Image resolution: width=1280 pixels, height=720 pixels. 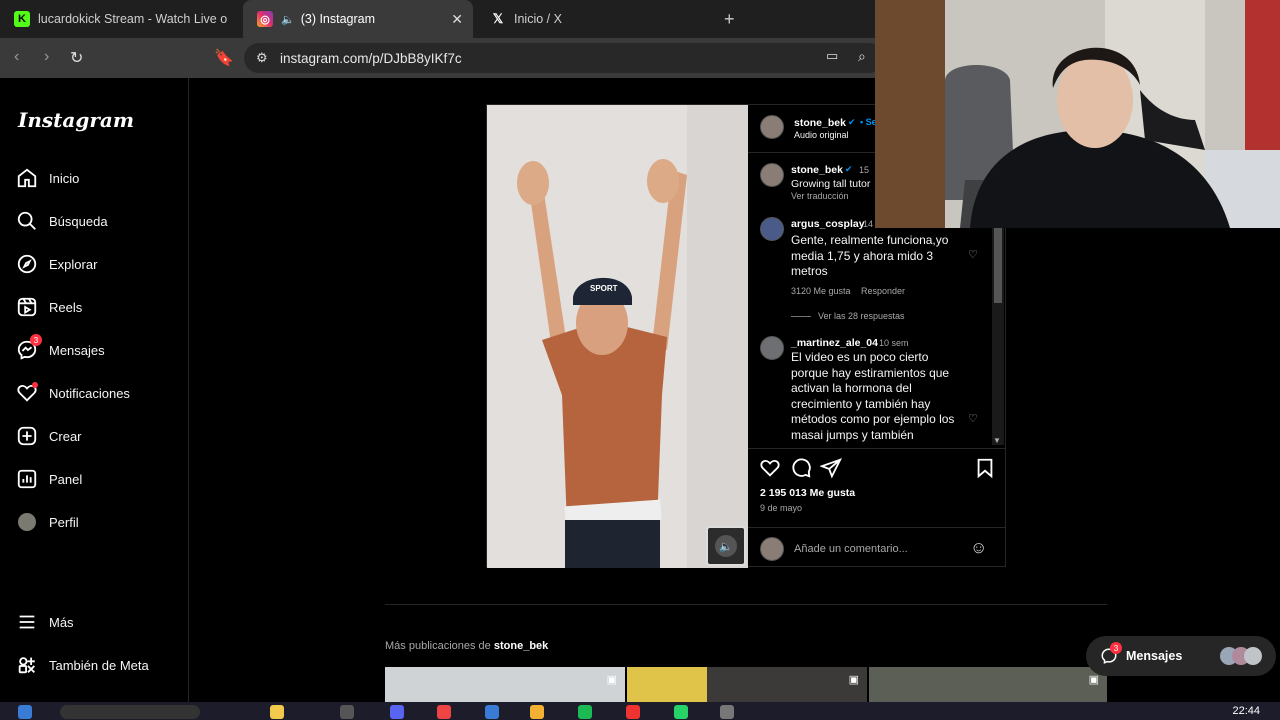 I want to click on taskbar: 22:44, so click(x=640, y=711).